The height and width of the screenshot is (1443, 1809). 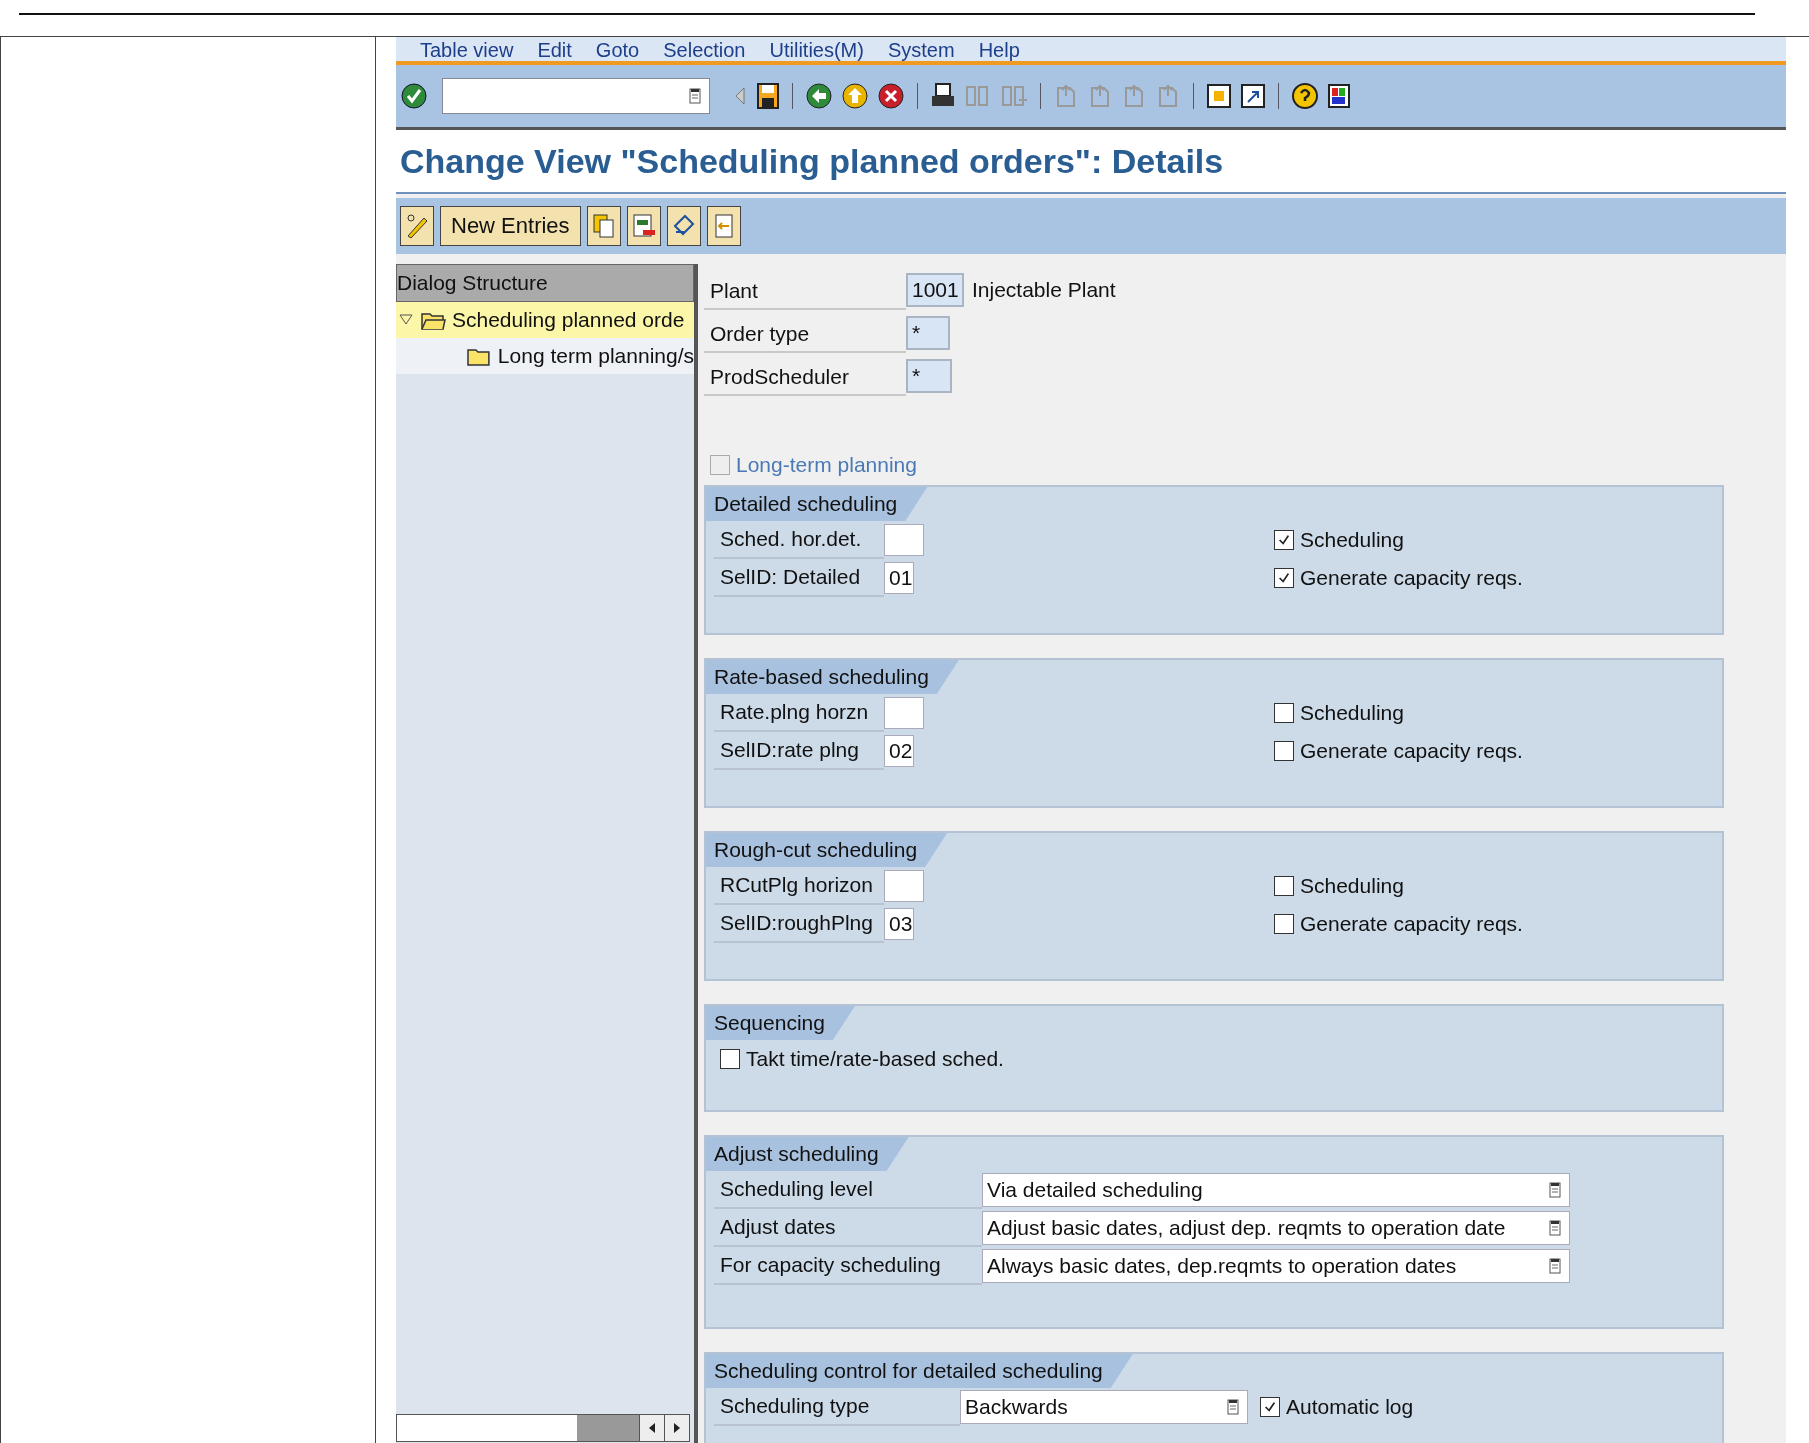 What do you see at coordinates (1276, 1266) in the screenshot?
I see `dropdown-field: Always basic dates, dep.reqmts to operation dates` at bounding box center [1276, 1266].